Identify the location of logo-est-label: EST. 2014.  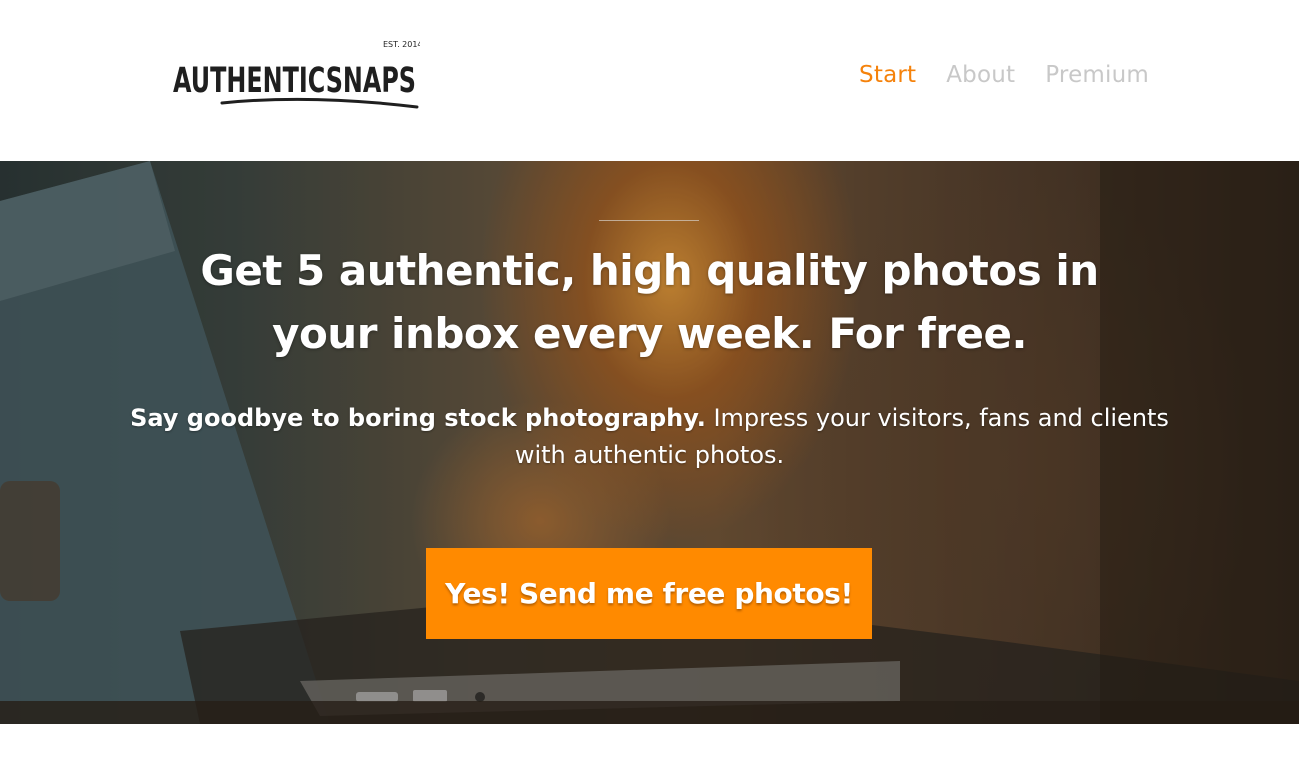
(401, 44).